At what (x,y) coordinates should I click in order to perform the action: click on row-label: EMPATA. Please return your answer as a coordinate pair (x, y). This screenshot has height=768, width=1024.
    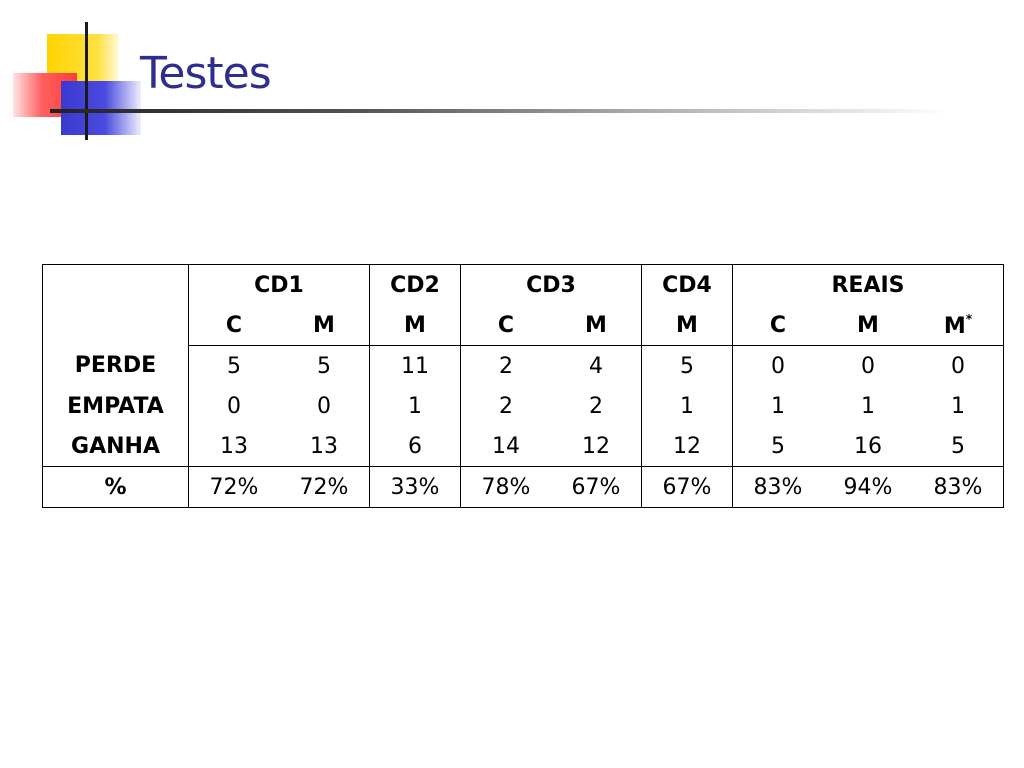
    Looking at the image, I should click on (115, 406).